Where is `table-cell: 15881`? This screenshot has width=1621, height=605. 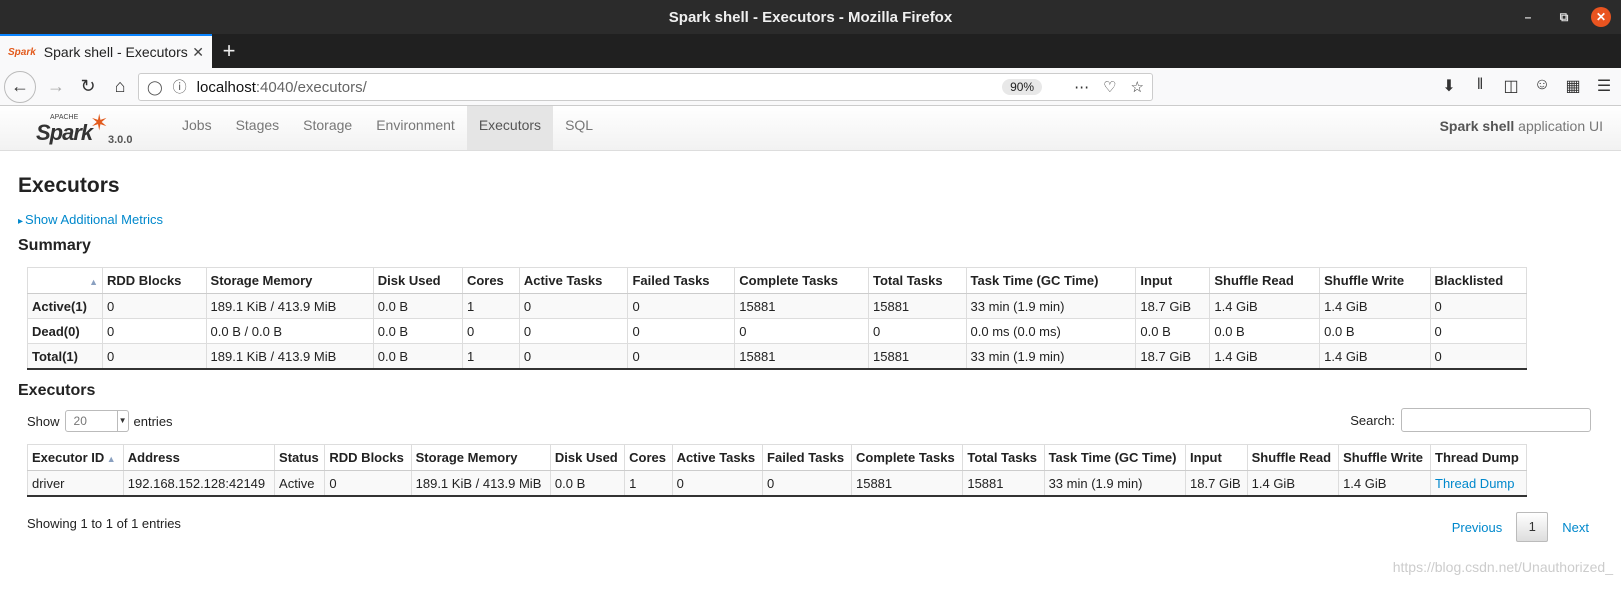 table-cell: 15881 is located at coordinates (801, 306).